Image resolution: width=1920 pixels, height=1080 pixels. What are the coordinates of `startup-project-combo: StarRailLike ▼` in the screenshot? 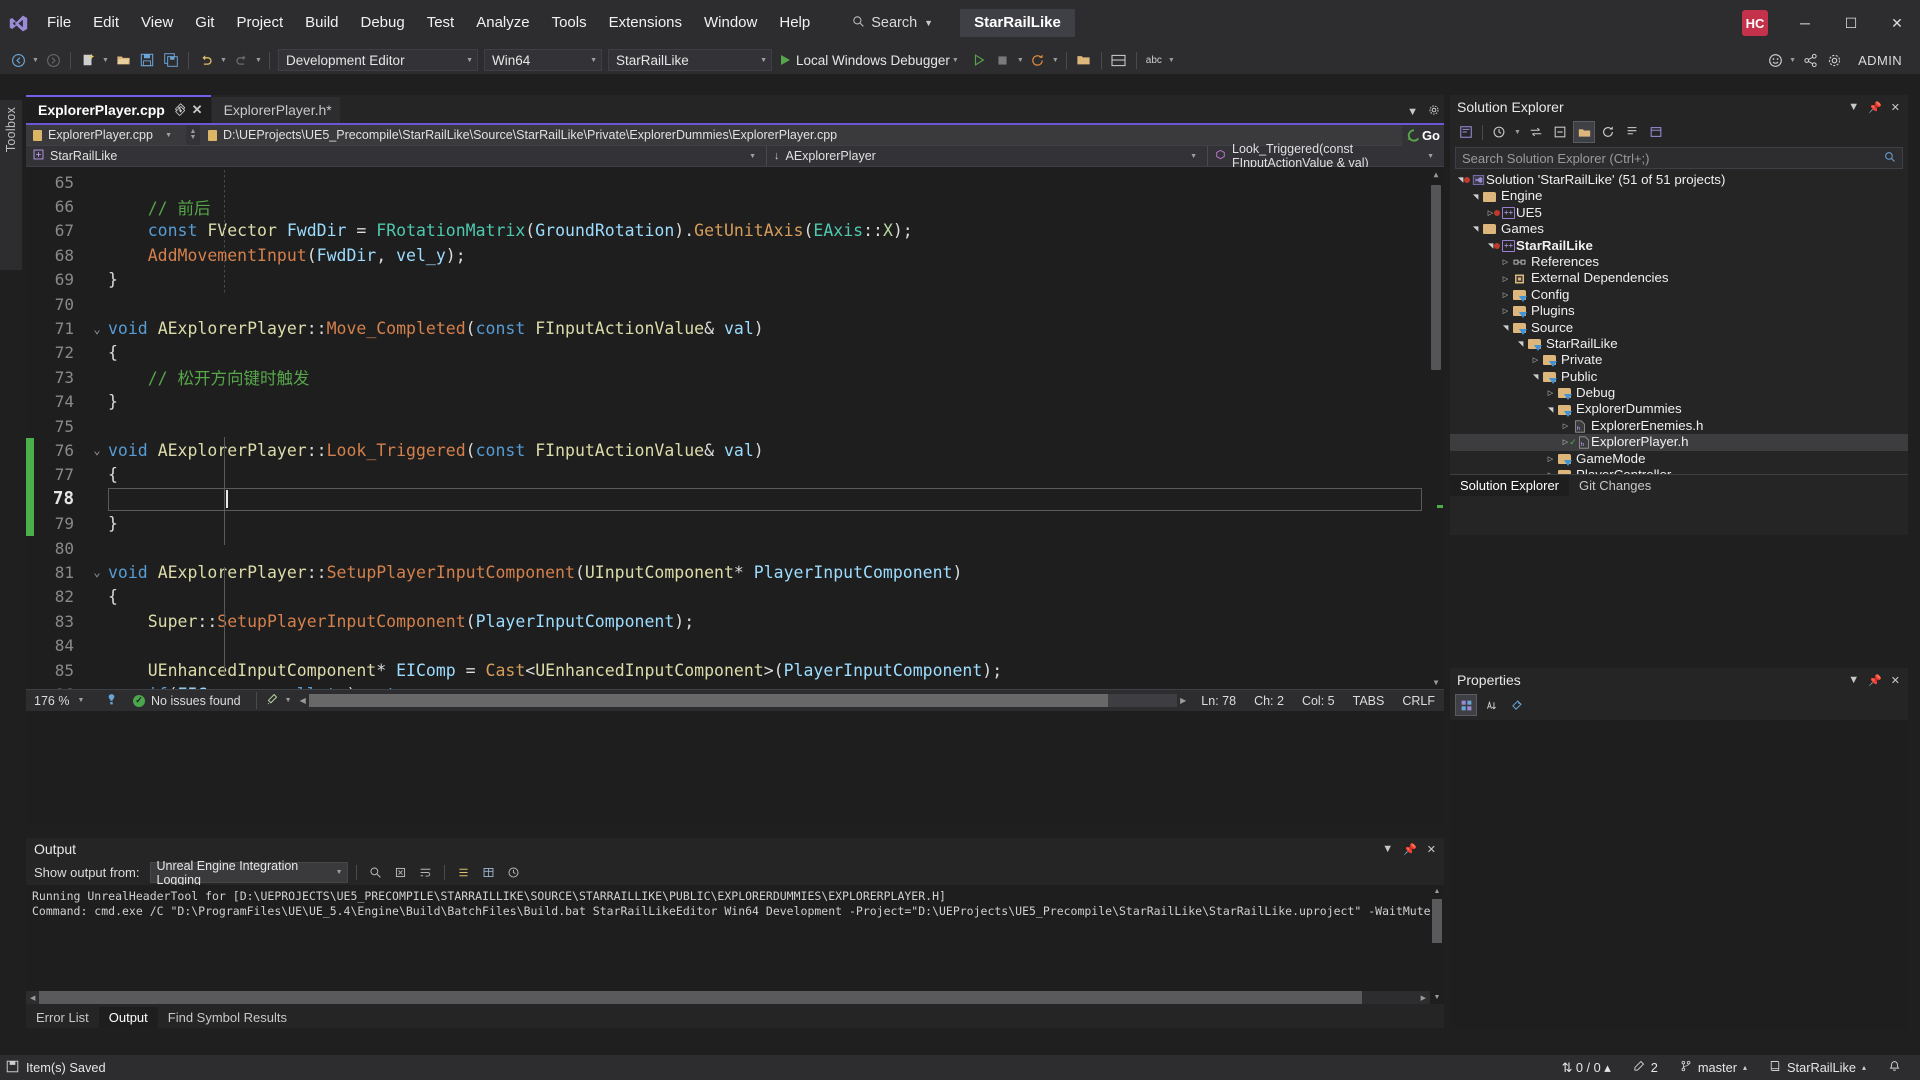 It's located at (690, 60).